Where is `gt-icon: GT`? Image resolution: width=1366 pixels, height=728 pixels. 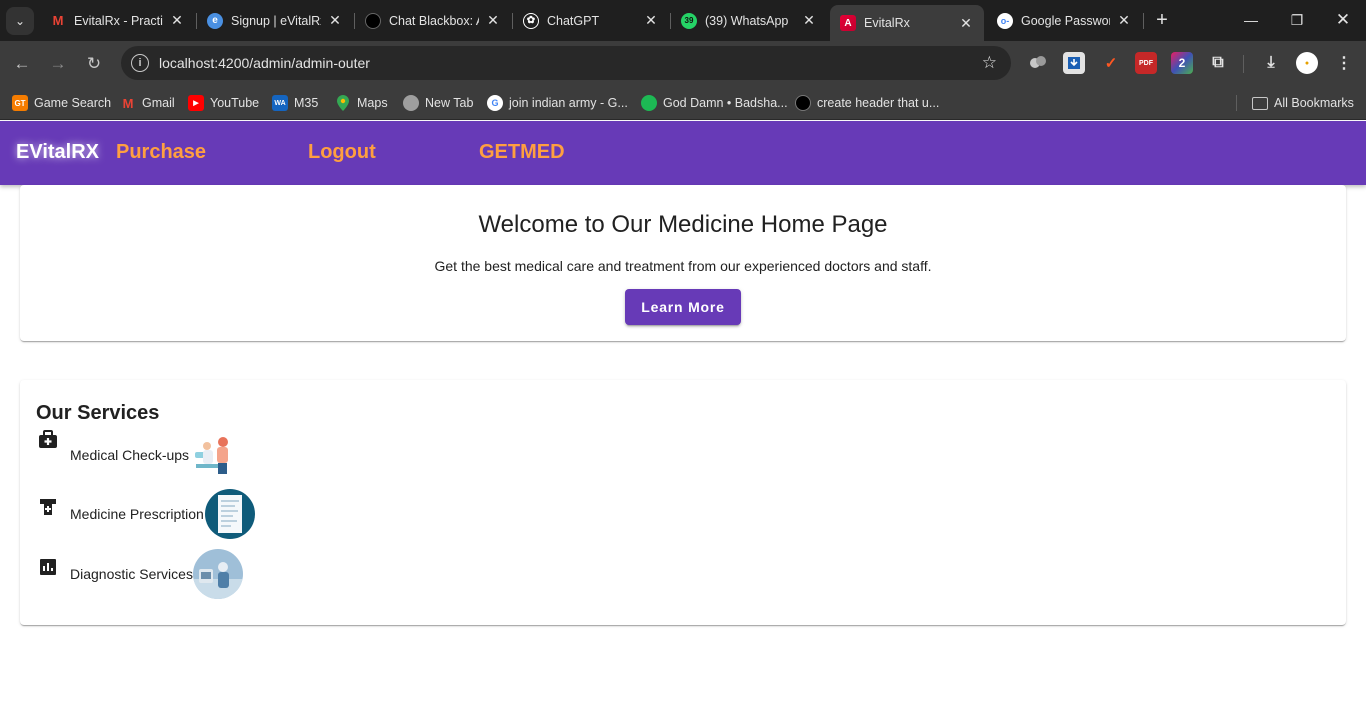 gt-icon: GT is located at coordinates (20, 103).